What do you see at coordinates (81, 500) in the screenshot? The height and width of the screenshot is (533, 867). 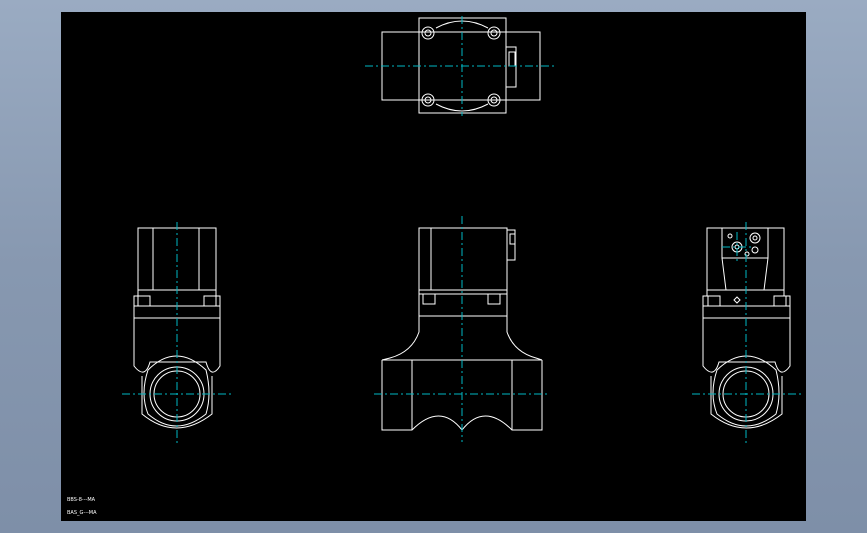 I see `note-line-1: BBS-8---MA` at bounding box center [81, 500].